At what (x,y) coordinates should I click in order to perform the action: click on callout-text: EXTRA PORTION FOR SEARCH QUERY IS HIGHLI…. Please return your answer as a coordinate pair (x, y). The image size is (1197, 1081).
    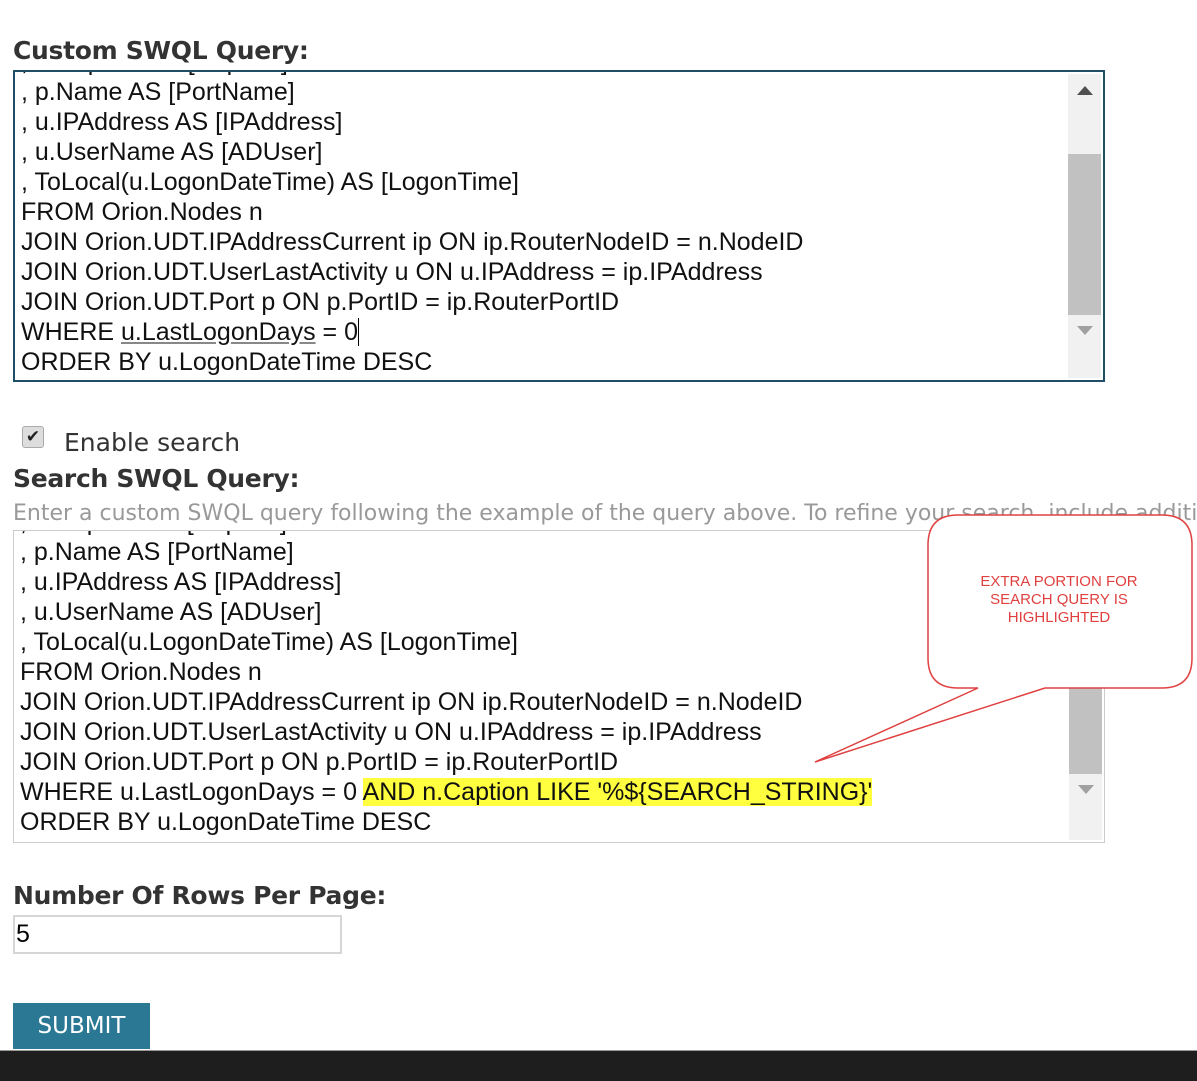
    Looking at the image, I should click on (1059, 599).